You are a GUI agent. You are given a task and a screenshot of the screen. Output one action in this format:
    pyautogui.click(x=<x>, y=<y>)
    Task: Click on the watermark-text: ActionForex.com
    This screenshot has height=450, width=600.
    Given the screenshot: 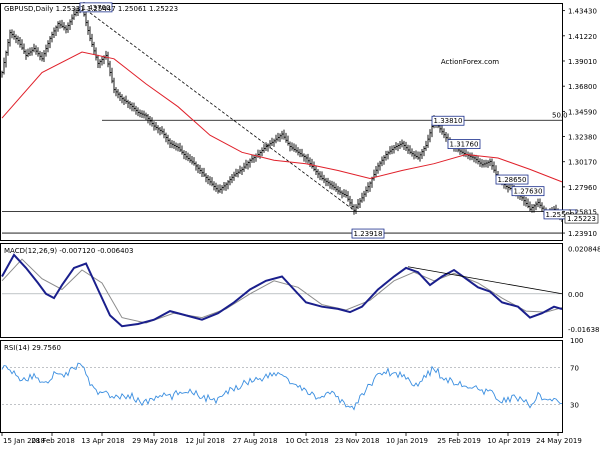 What is the action you would take?
    pyautogui.click(x=470, y=62)
    